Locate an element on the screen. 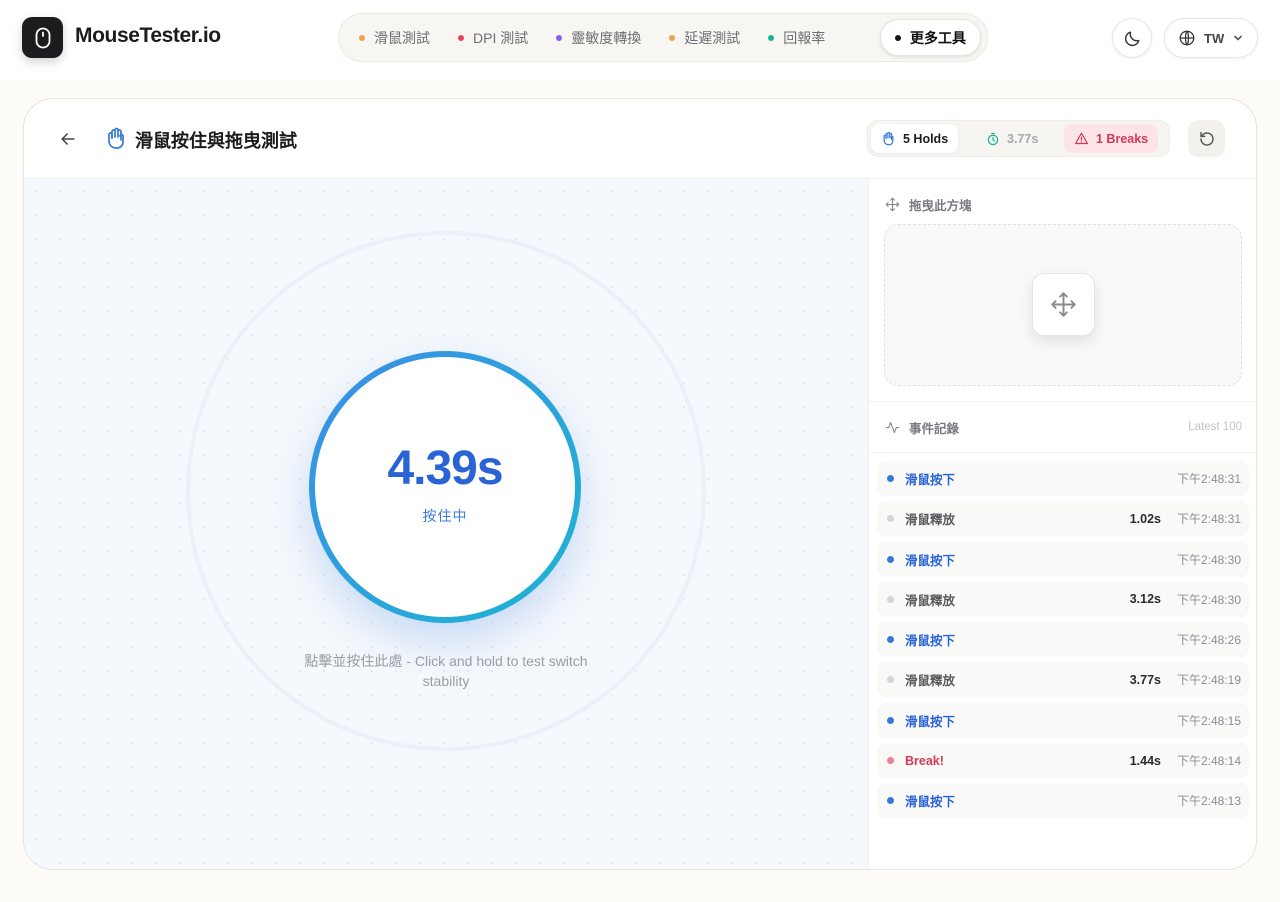 The image size is (1280, 902). stats-bar: 5 Holds 3.77s 1 Breaks is located at coordinates (1018, 138).